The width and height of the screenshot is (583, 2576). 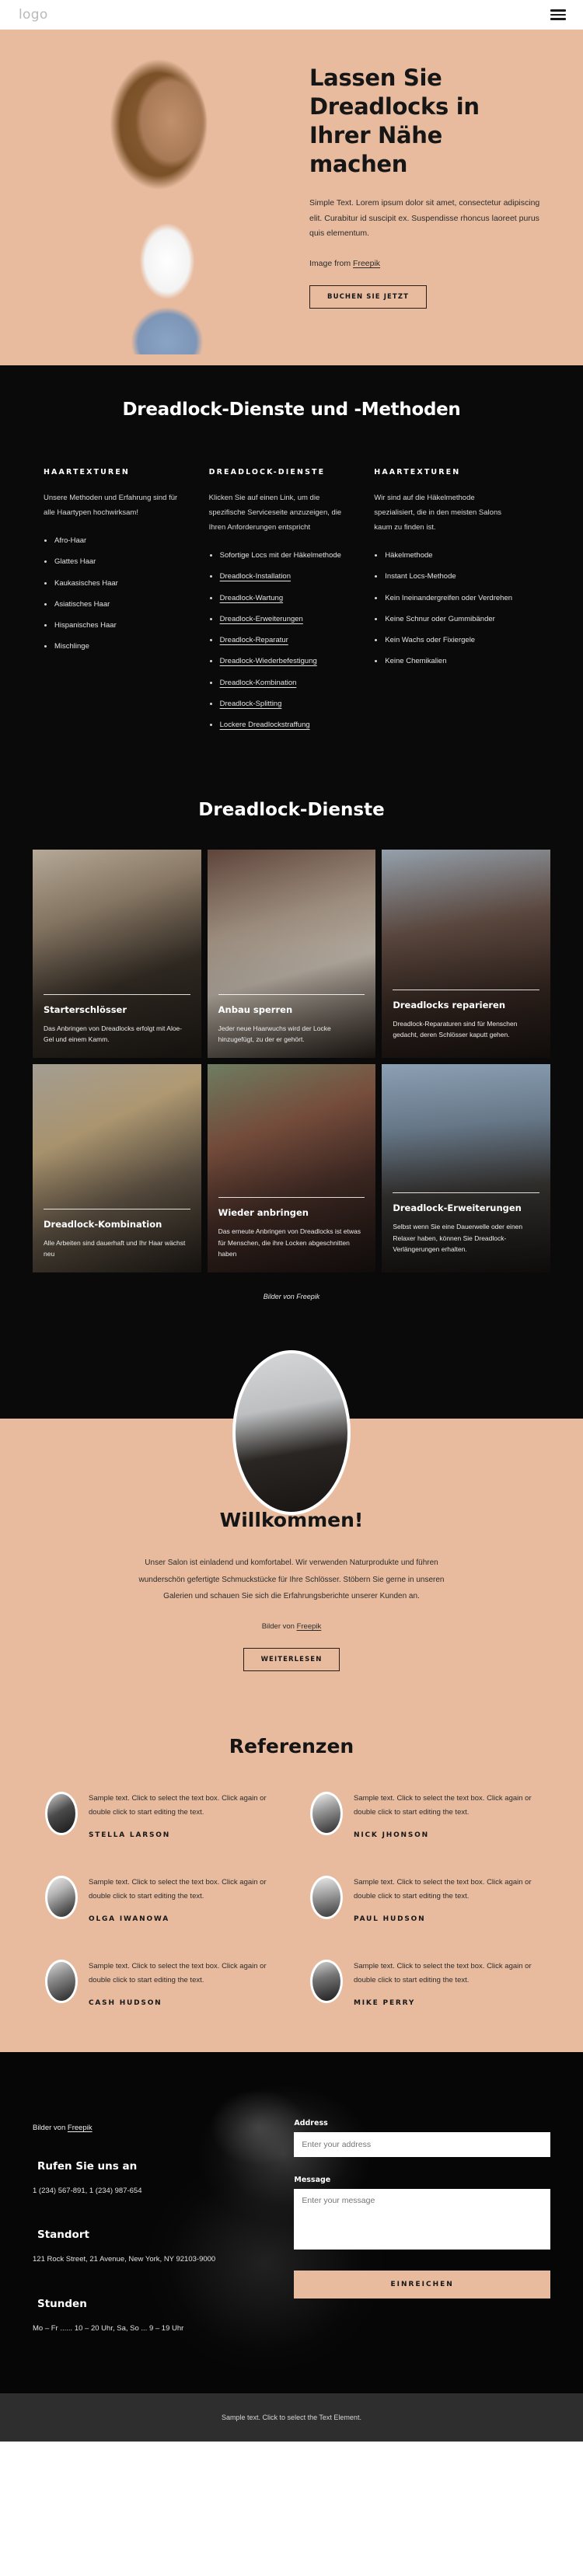 What do you see at coordinates (291, 1297) in the screenshot?
I see `gallery-credit: Bilder von Freepik` at bounding box center [291, 1297].